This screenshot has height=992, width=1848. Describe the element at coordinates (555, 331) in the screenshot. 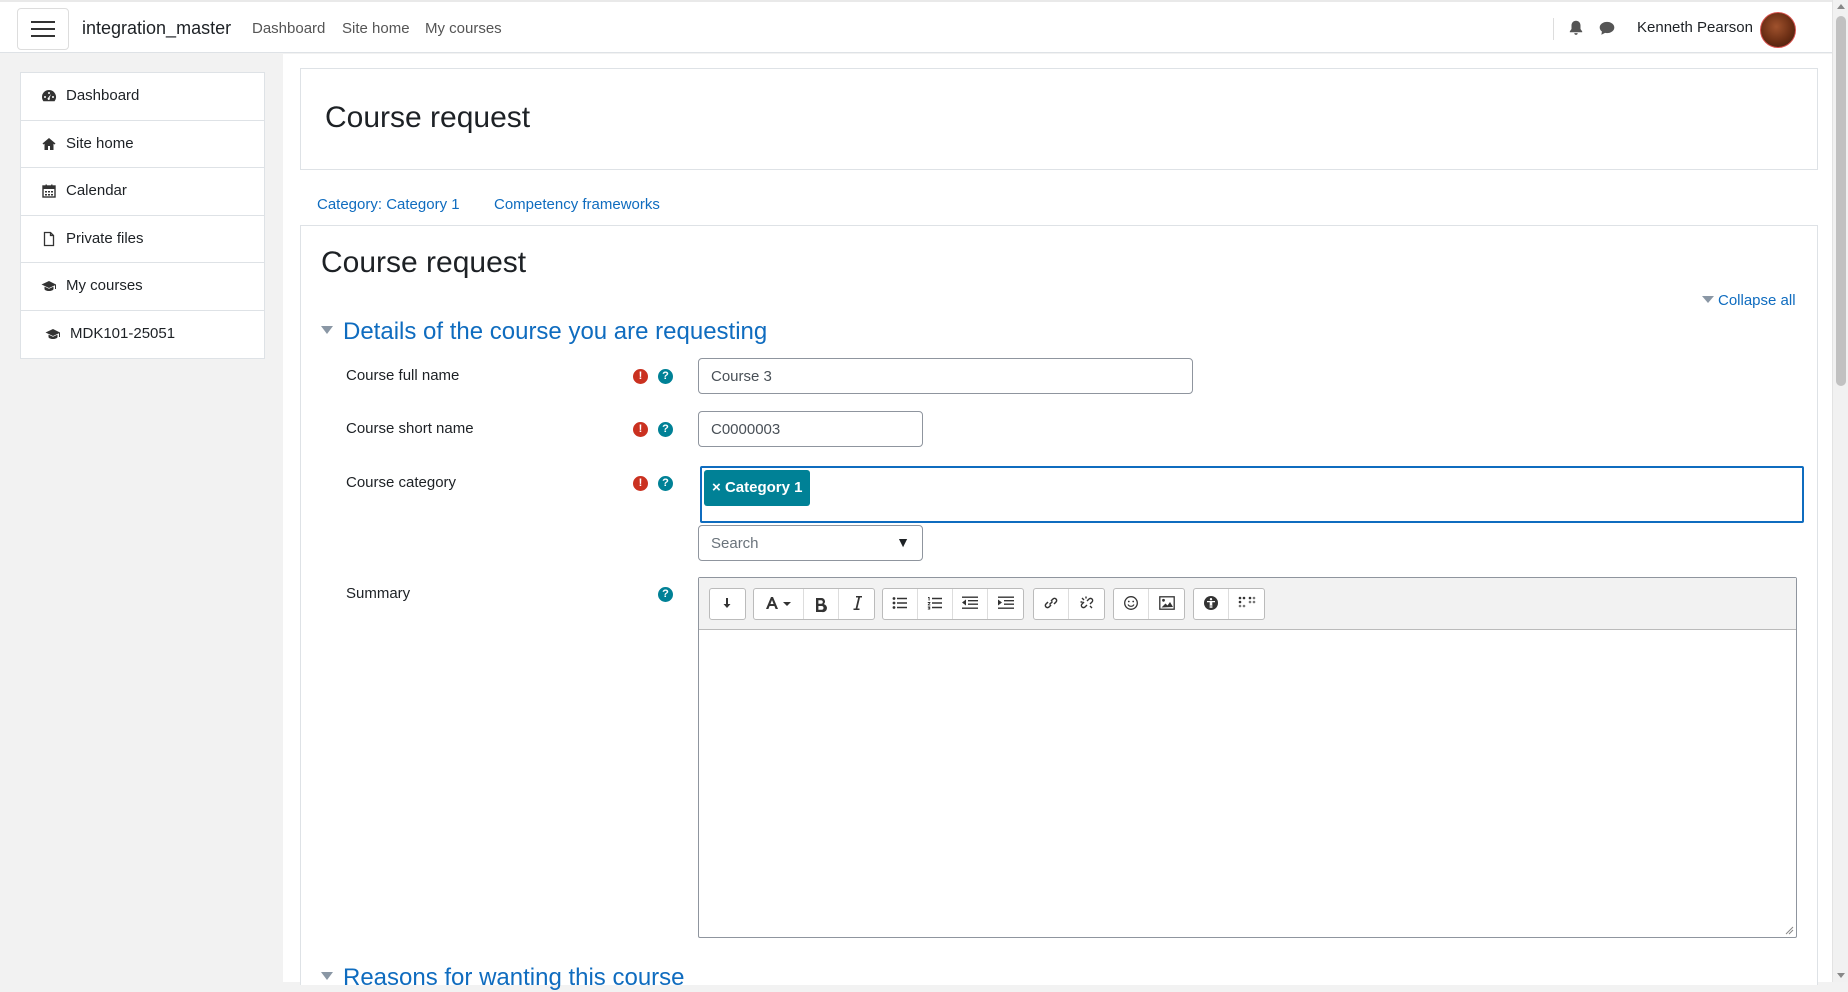

I see `section-details-title: Details of the course you are requesting` at that location.